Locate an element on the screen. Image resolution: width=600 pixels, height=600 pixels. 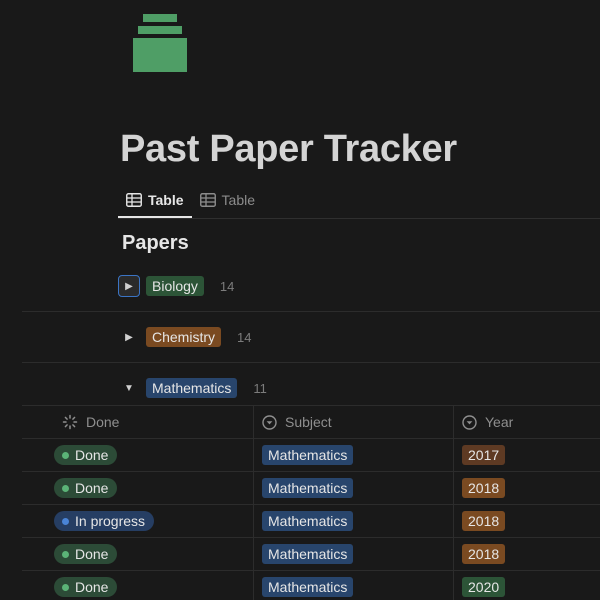
view-tabs: Table Table is located at coordinates (190, 202).